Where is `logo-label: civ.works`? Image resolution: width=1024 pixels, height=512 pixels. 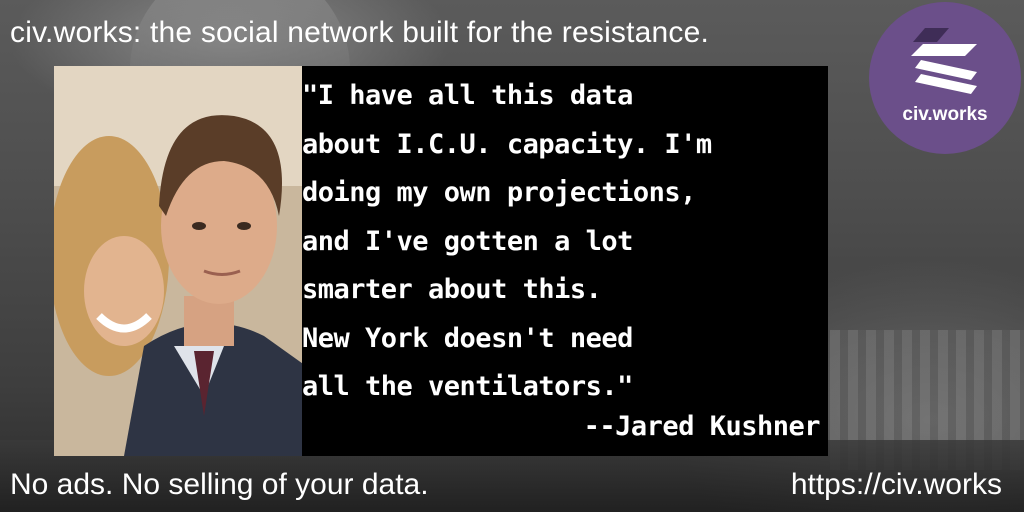
logo-label: civ.works is located at coordinates (945, 114).